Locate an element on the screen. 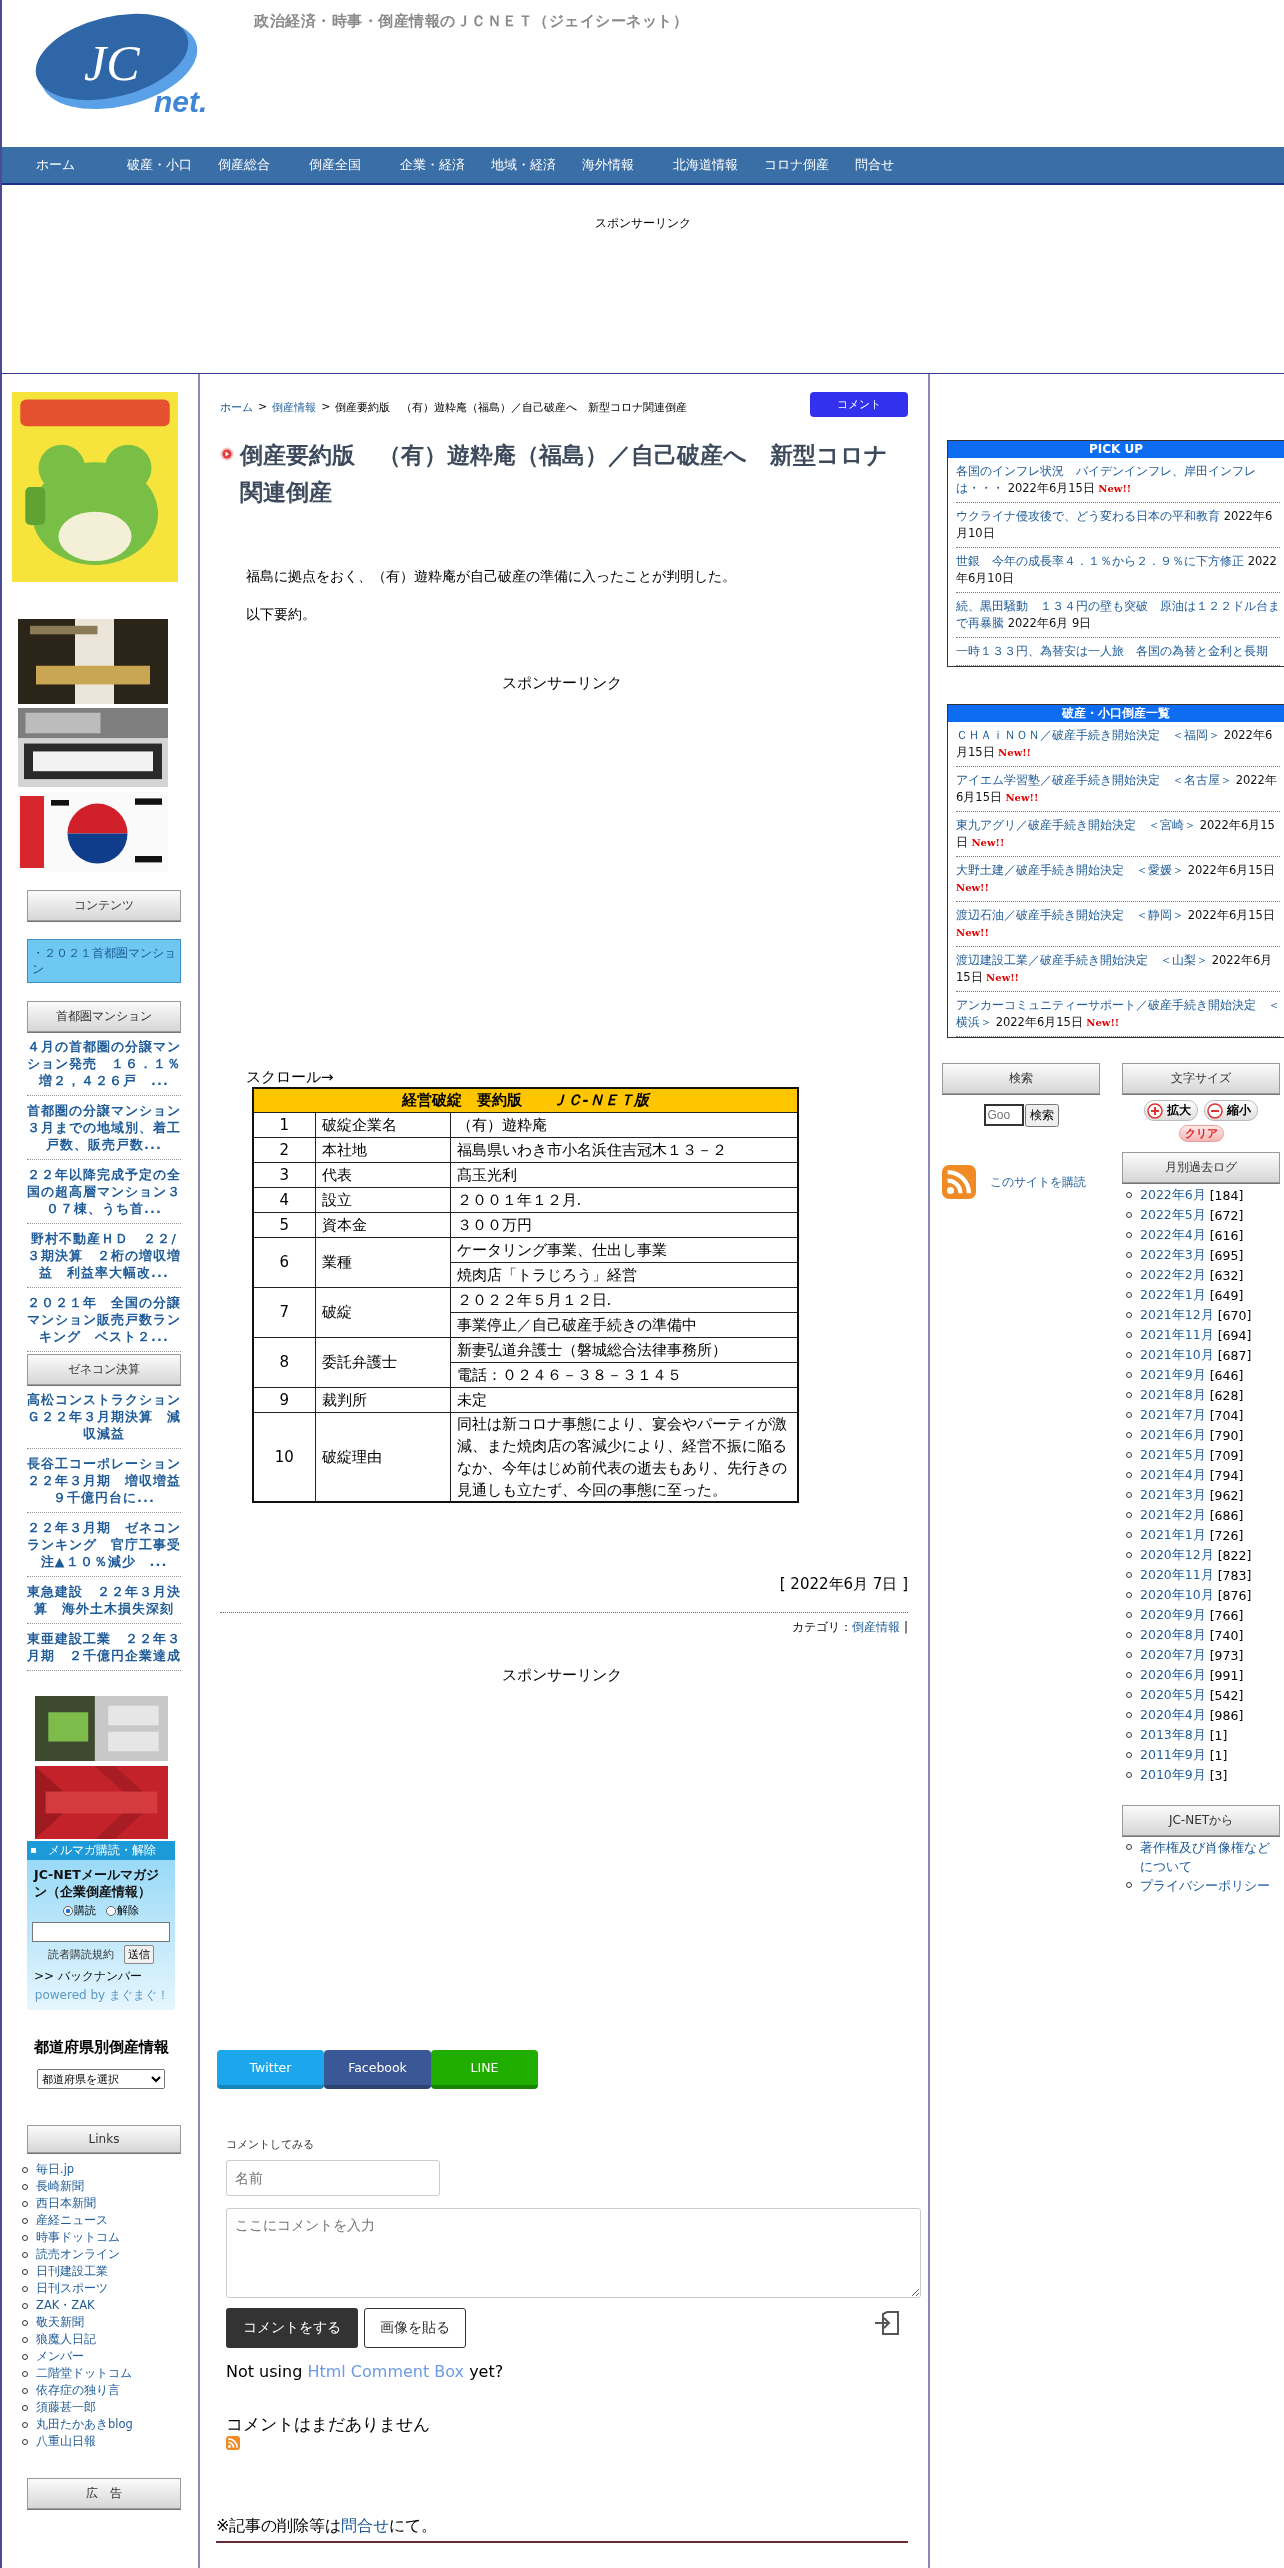 The image size is (1284, 2568). external-link: 丸田たかあきblog is located at coordinates (84, 2424).